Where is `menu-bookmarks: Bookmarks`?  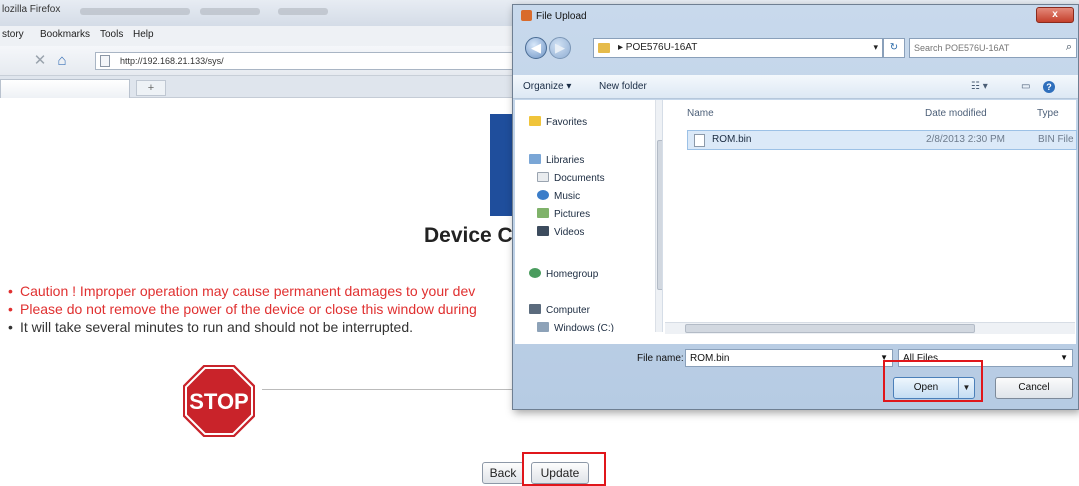 menu-bookmarks: Bookmarks is located at coordinates (65, 34).